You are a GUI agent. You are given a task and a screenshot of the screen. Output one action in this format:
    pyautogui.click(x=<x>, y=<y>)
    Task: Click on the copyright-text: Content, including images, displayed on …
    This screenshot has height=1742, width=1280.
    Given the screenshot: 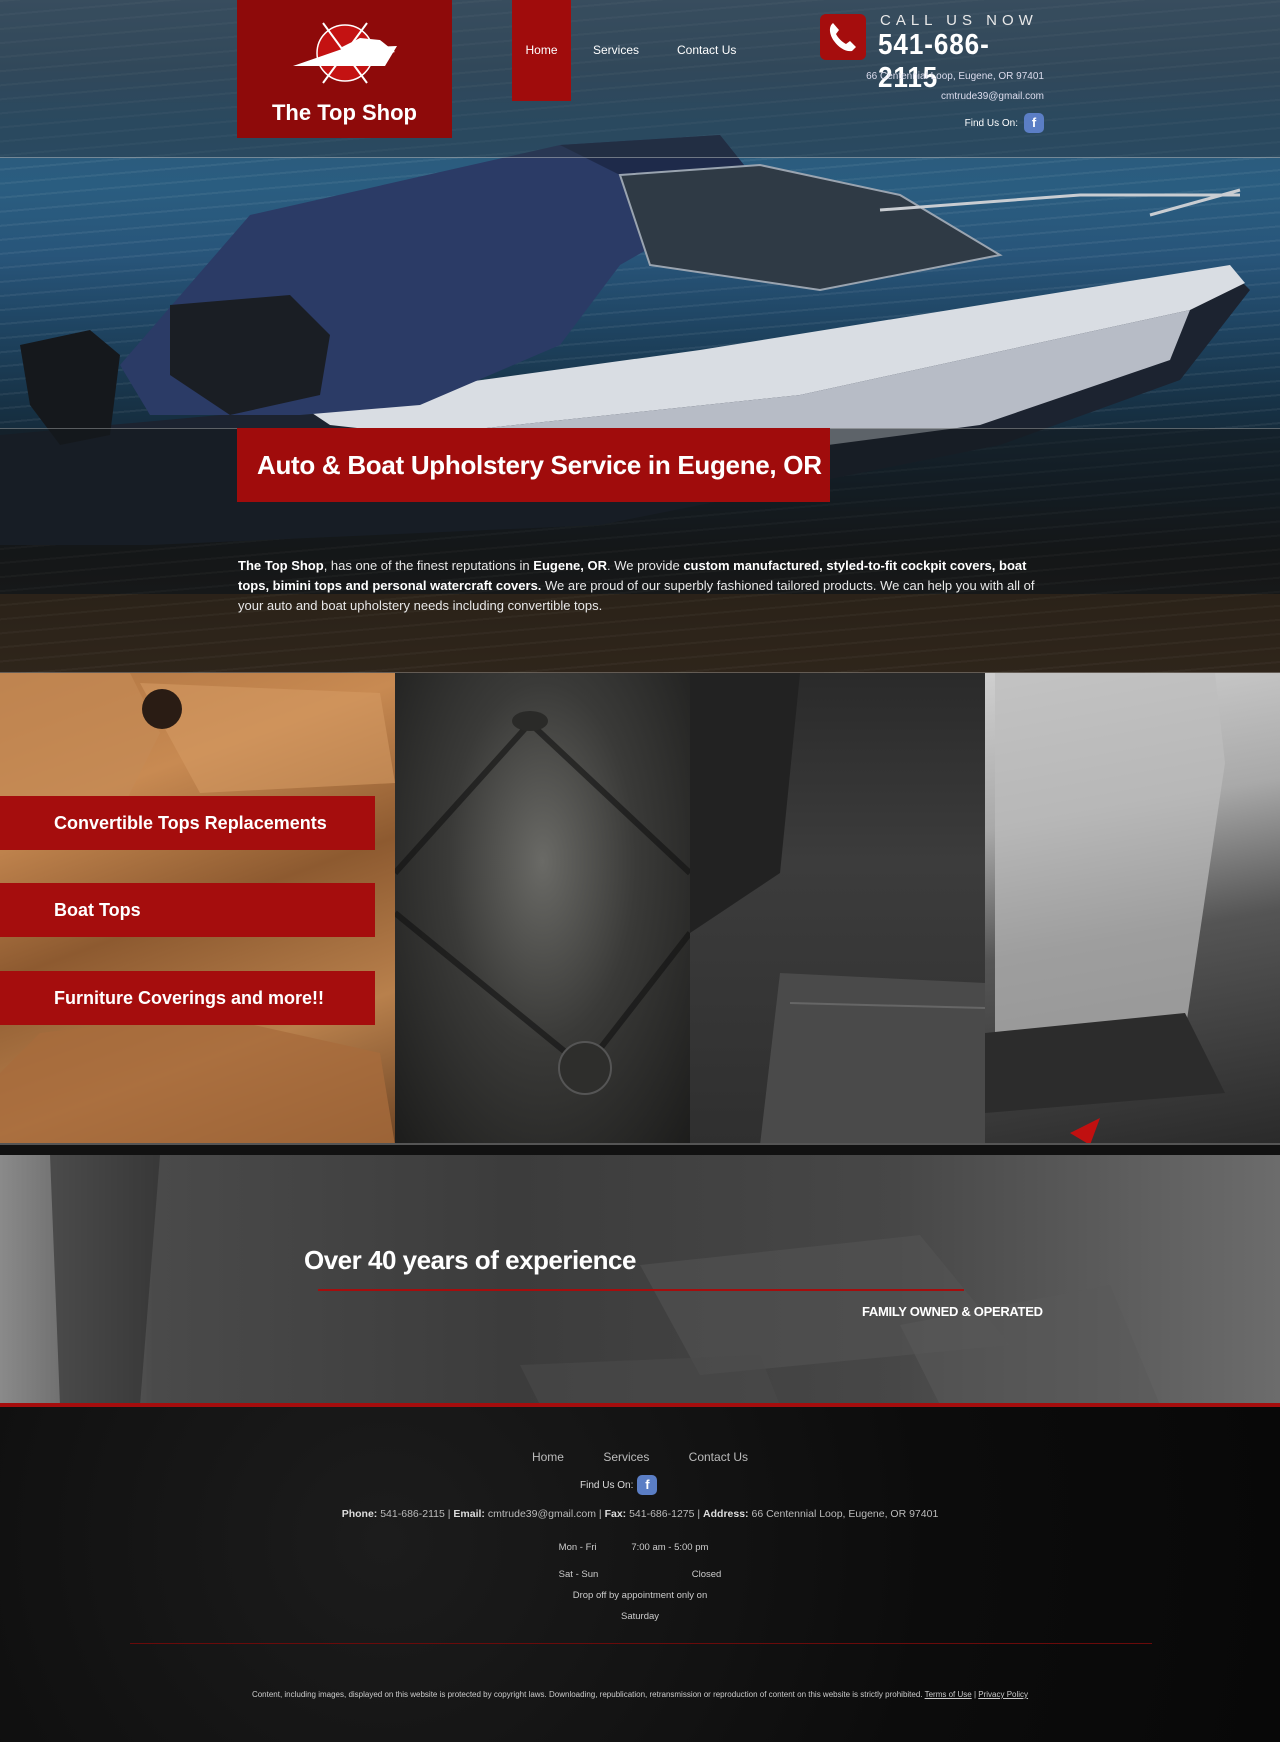 What is the action you would take?
    pyautogui.click(x=587, y=1694)
    